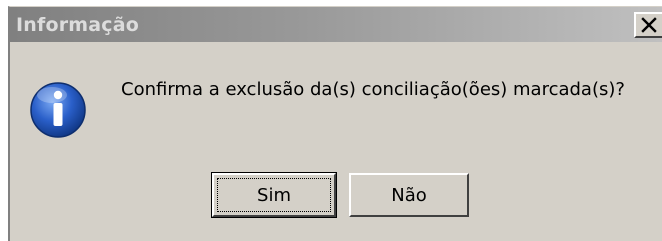  I want to click on close-icon, so click(649, 25).